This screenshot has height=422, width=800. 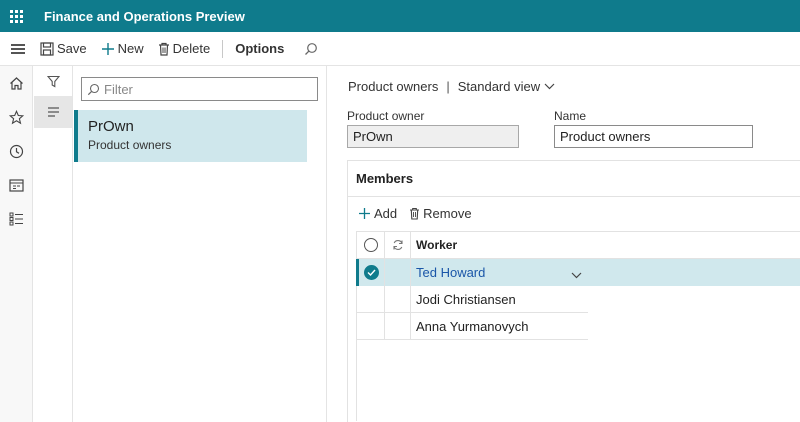 I want to click on list-view-icon, so click(x=53, y=112).